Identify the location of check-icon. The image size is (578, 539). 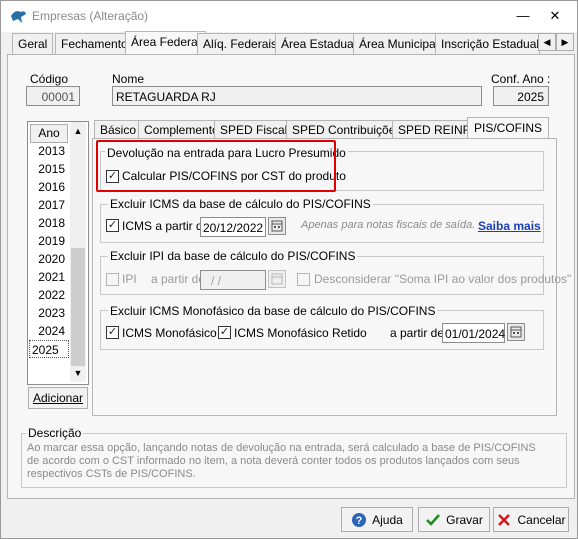
(433, 519).